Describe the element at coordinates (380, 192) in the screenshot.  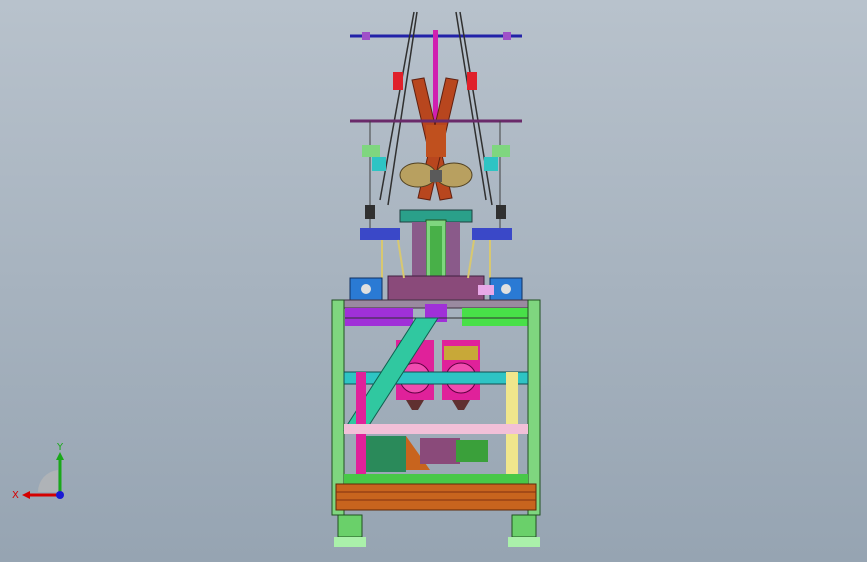
I see `left-side-mechanism` at that location.